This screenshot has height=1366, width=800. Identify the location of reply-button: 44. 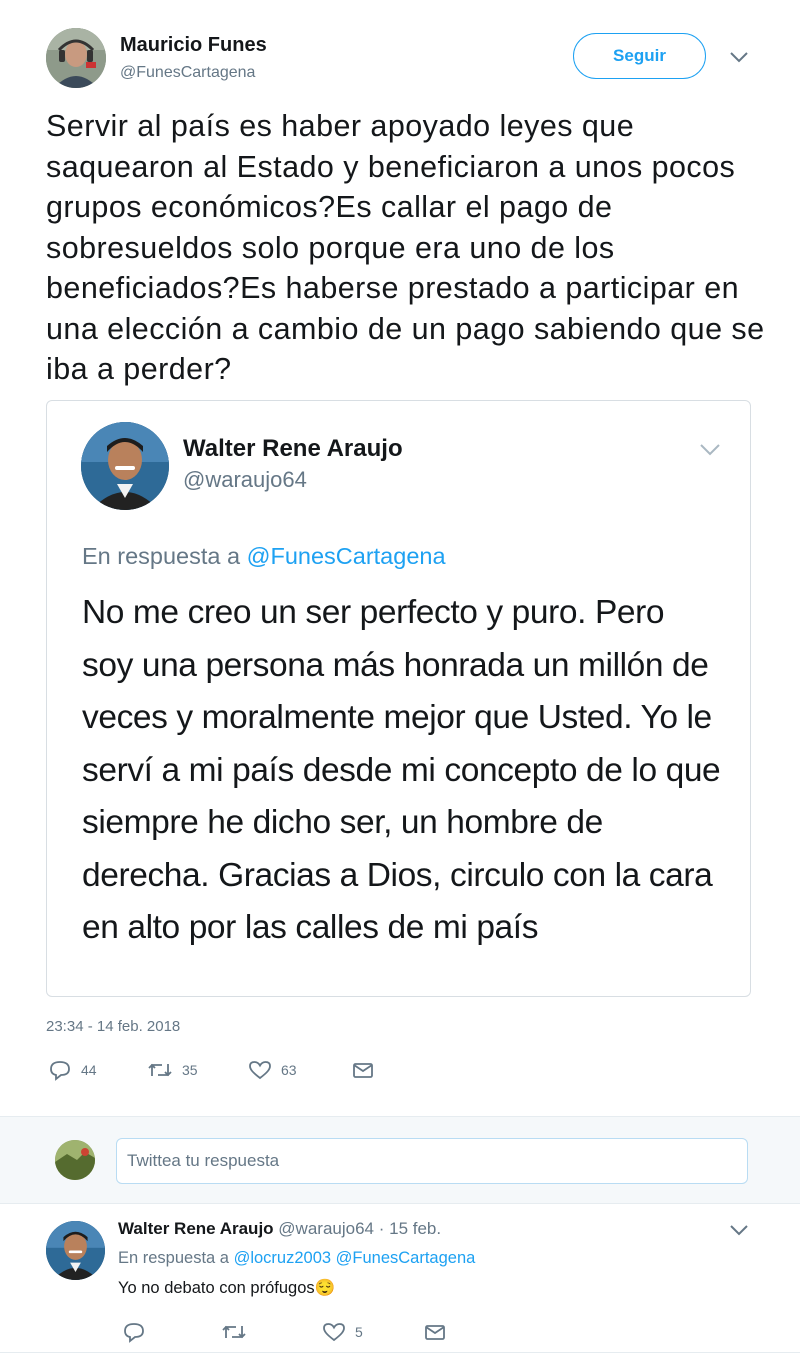
(72, 1070).